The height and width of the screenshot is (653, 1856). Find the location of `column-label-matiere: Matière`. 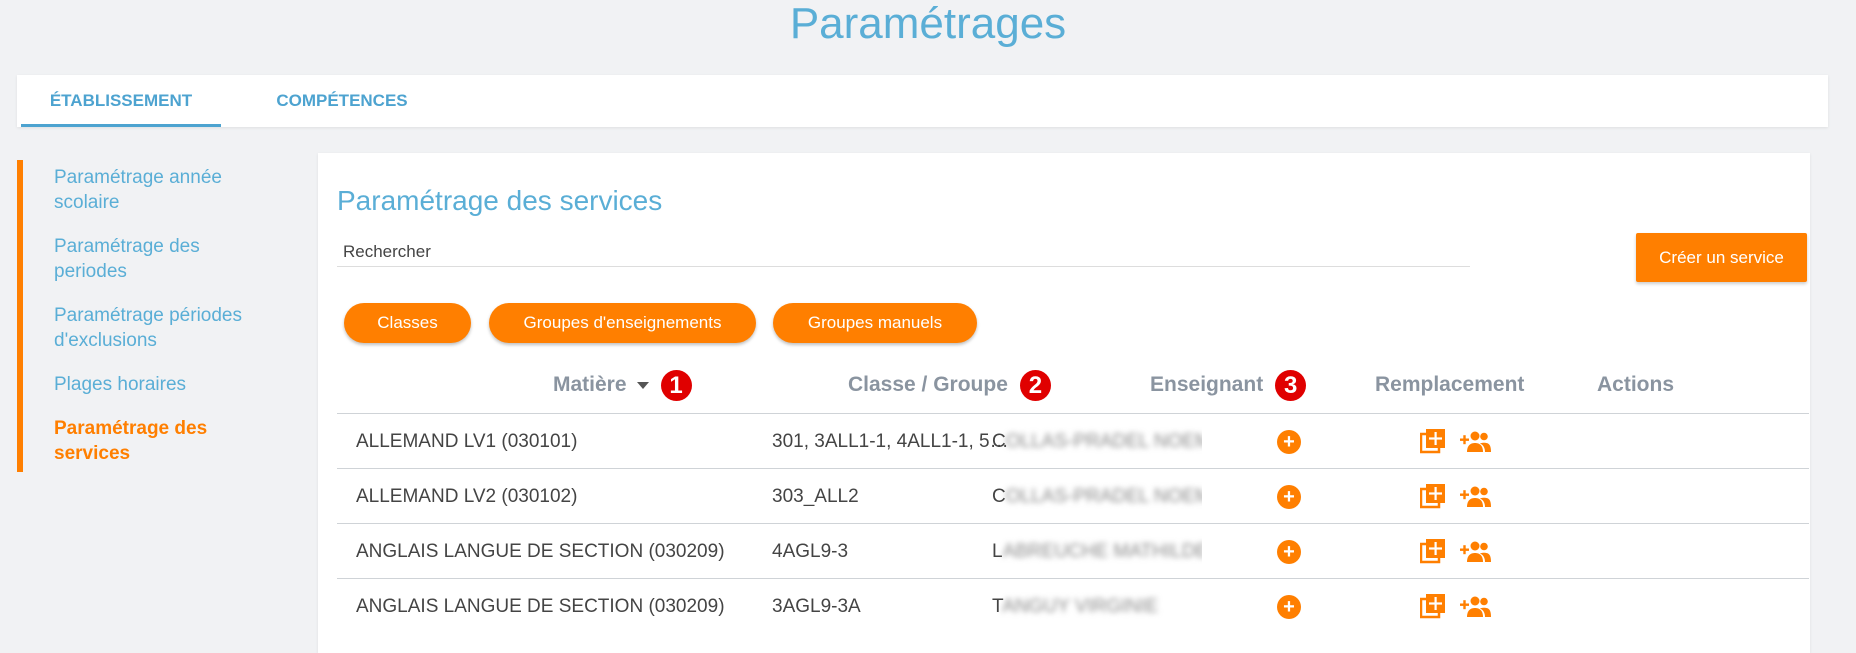

column-label-matiere: Matière is located at coordinates (590, 385).